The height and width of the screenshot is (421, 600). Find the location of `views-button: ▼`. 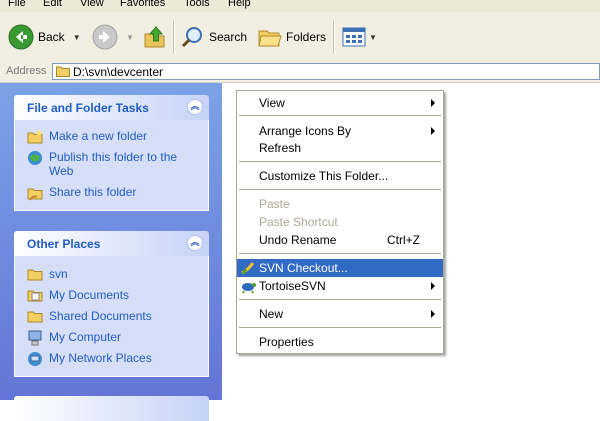

views-button: ▼ is located at coordinates (359, 37).